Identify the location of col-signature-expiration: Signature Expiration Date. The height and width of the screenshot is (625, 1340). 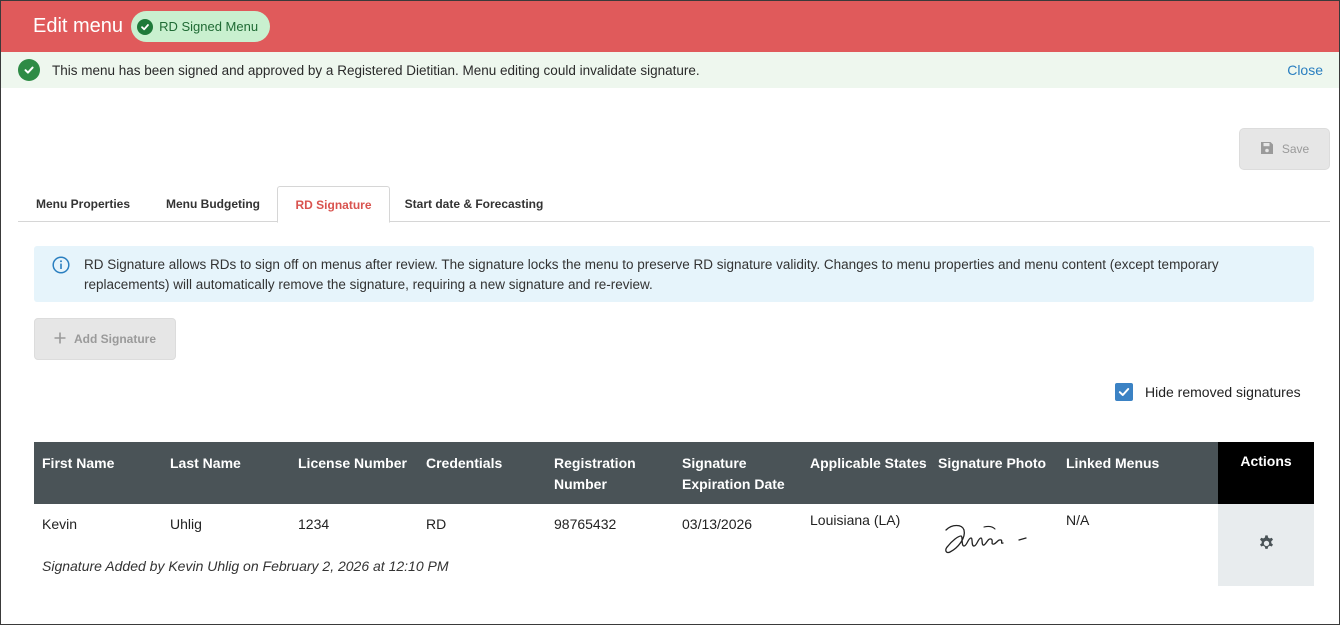
(733, 474).